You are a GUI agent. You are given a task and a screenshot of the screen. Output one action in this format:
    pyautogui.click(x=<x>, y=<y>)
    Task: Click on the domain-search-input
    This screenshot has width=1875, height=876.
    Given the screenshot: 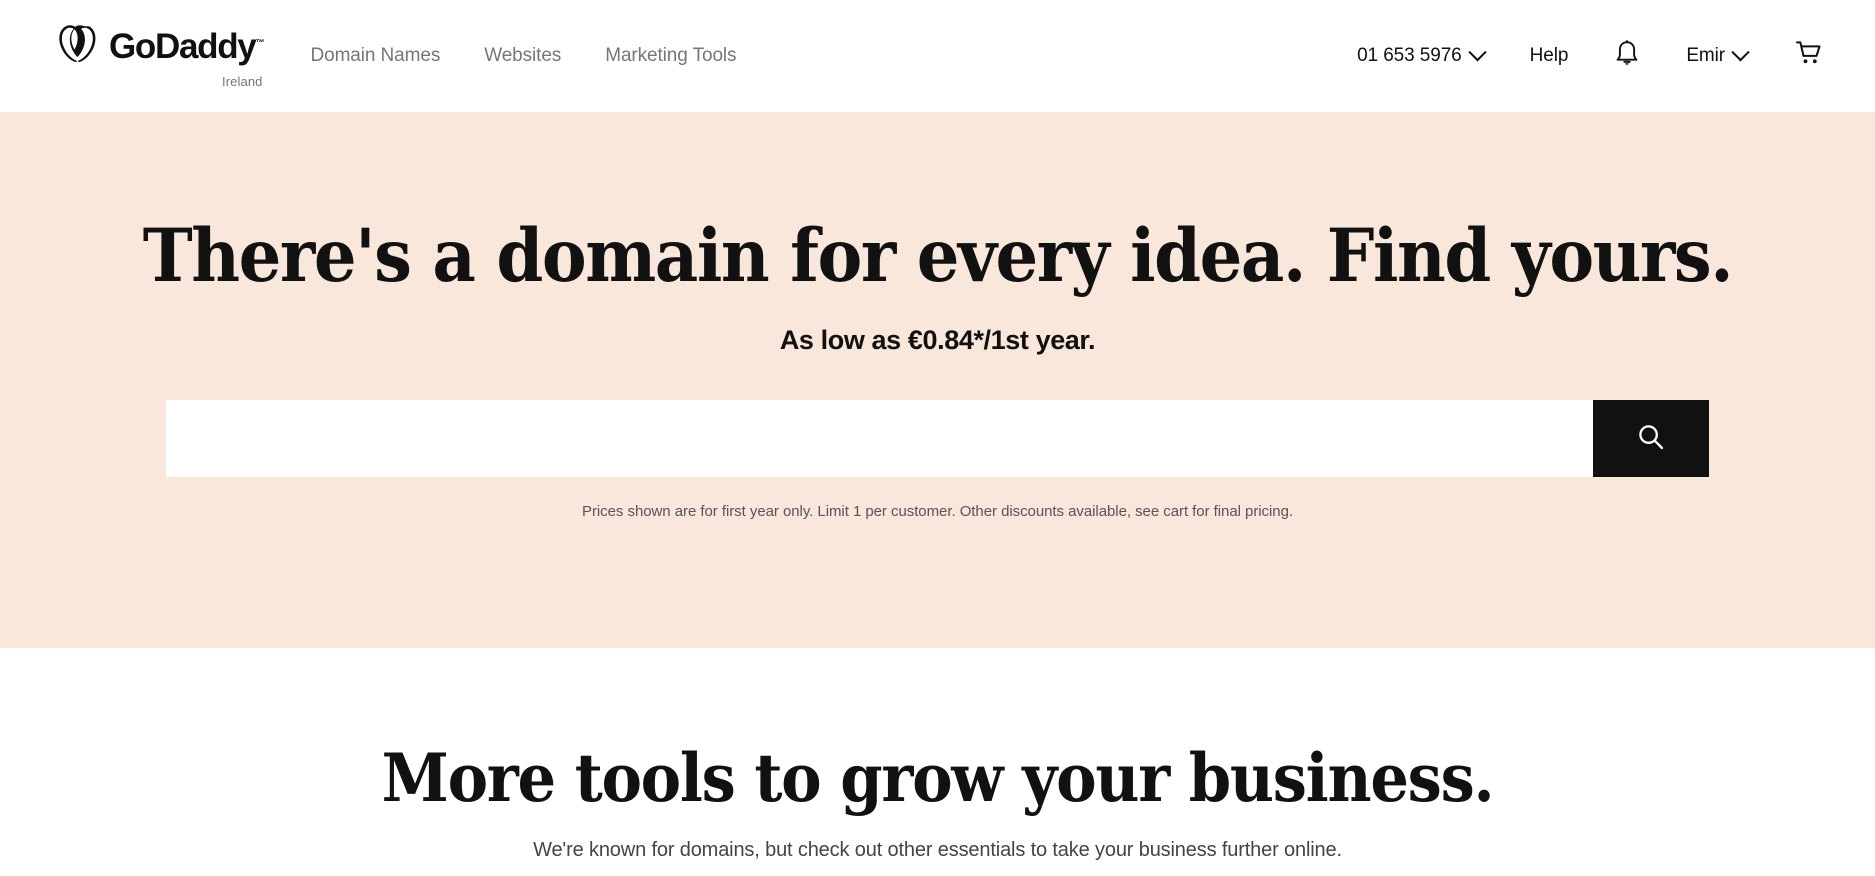 What is the action you would take?
    pyautogui.click(x=879, y=438)
    